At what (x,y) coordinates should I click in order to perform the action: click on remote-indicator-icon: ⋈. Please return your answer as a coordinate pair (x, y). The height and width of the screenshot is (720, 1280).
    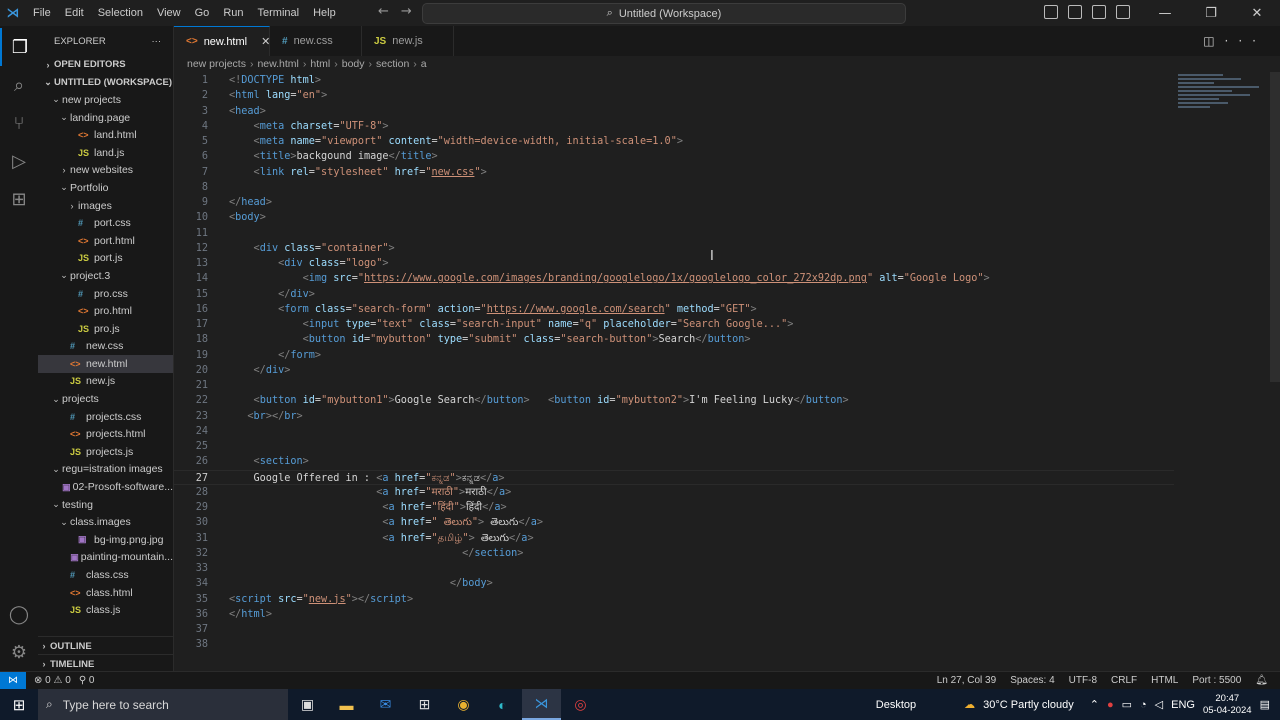
    Looking at the image, I should click on (13, 680).